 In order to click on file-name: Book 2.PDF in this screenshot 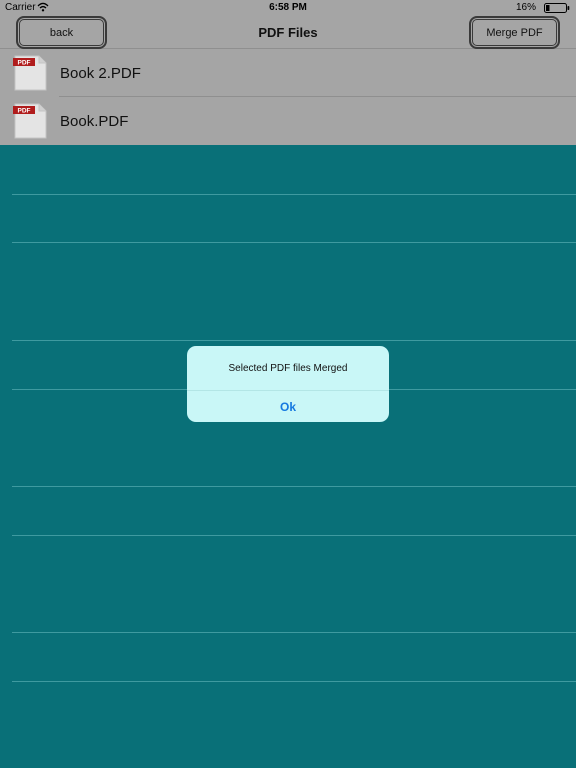, I will do `click(100, 73)`.